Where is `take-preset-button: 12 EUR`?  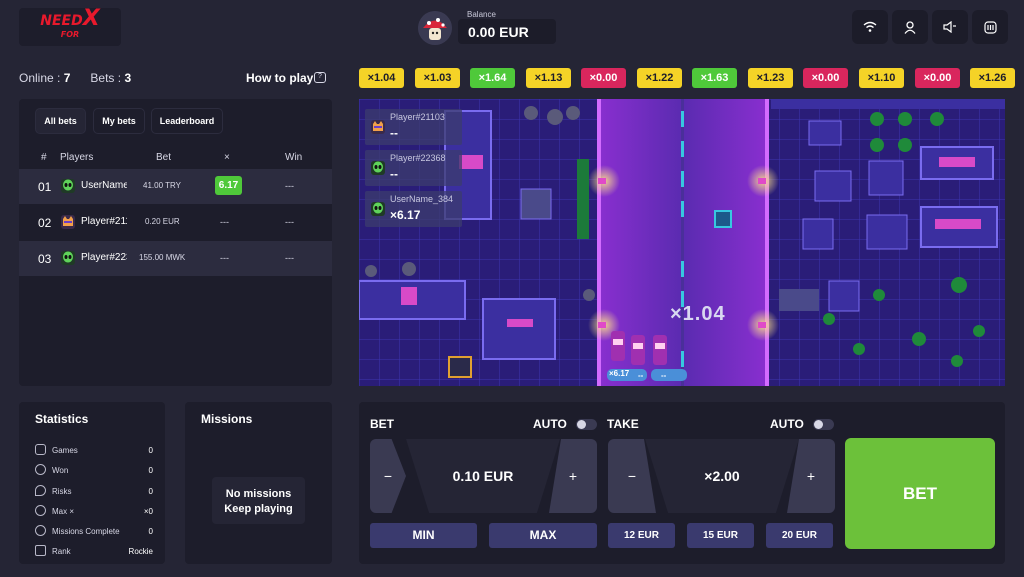
take-preset-button: 12 EUR is located at coordinates (641, 535).